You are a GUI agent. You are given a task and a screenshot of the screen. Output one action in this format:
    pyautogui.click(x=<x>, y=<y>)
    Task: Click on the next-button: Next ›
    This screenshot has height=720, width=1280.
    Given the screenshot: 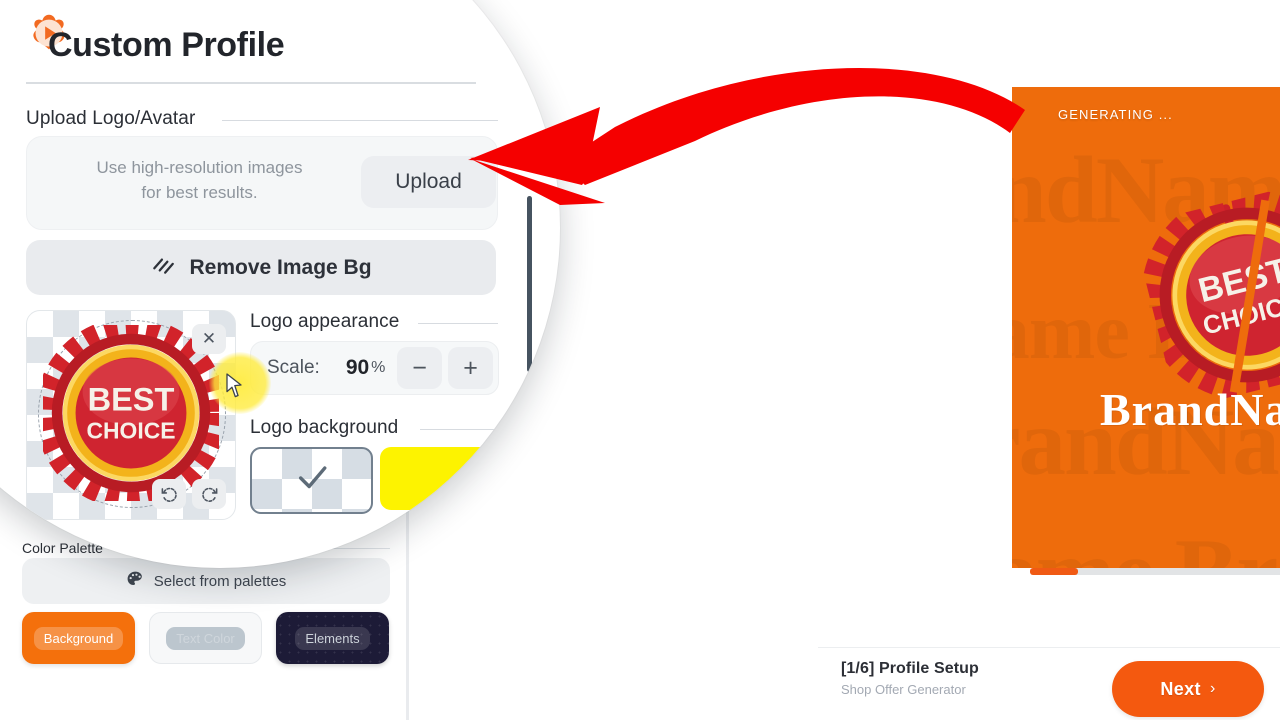 What is the action you would take?
    pyautogui.click(x=1188, y=689)
    